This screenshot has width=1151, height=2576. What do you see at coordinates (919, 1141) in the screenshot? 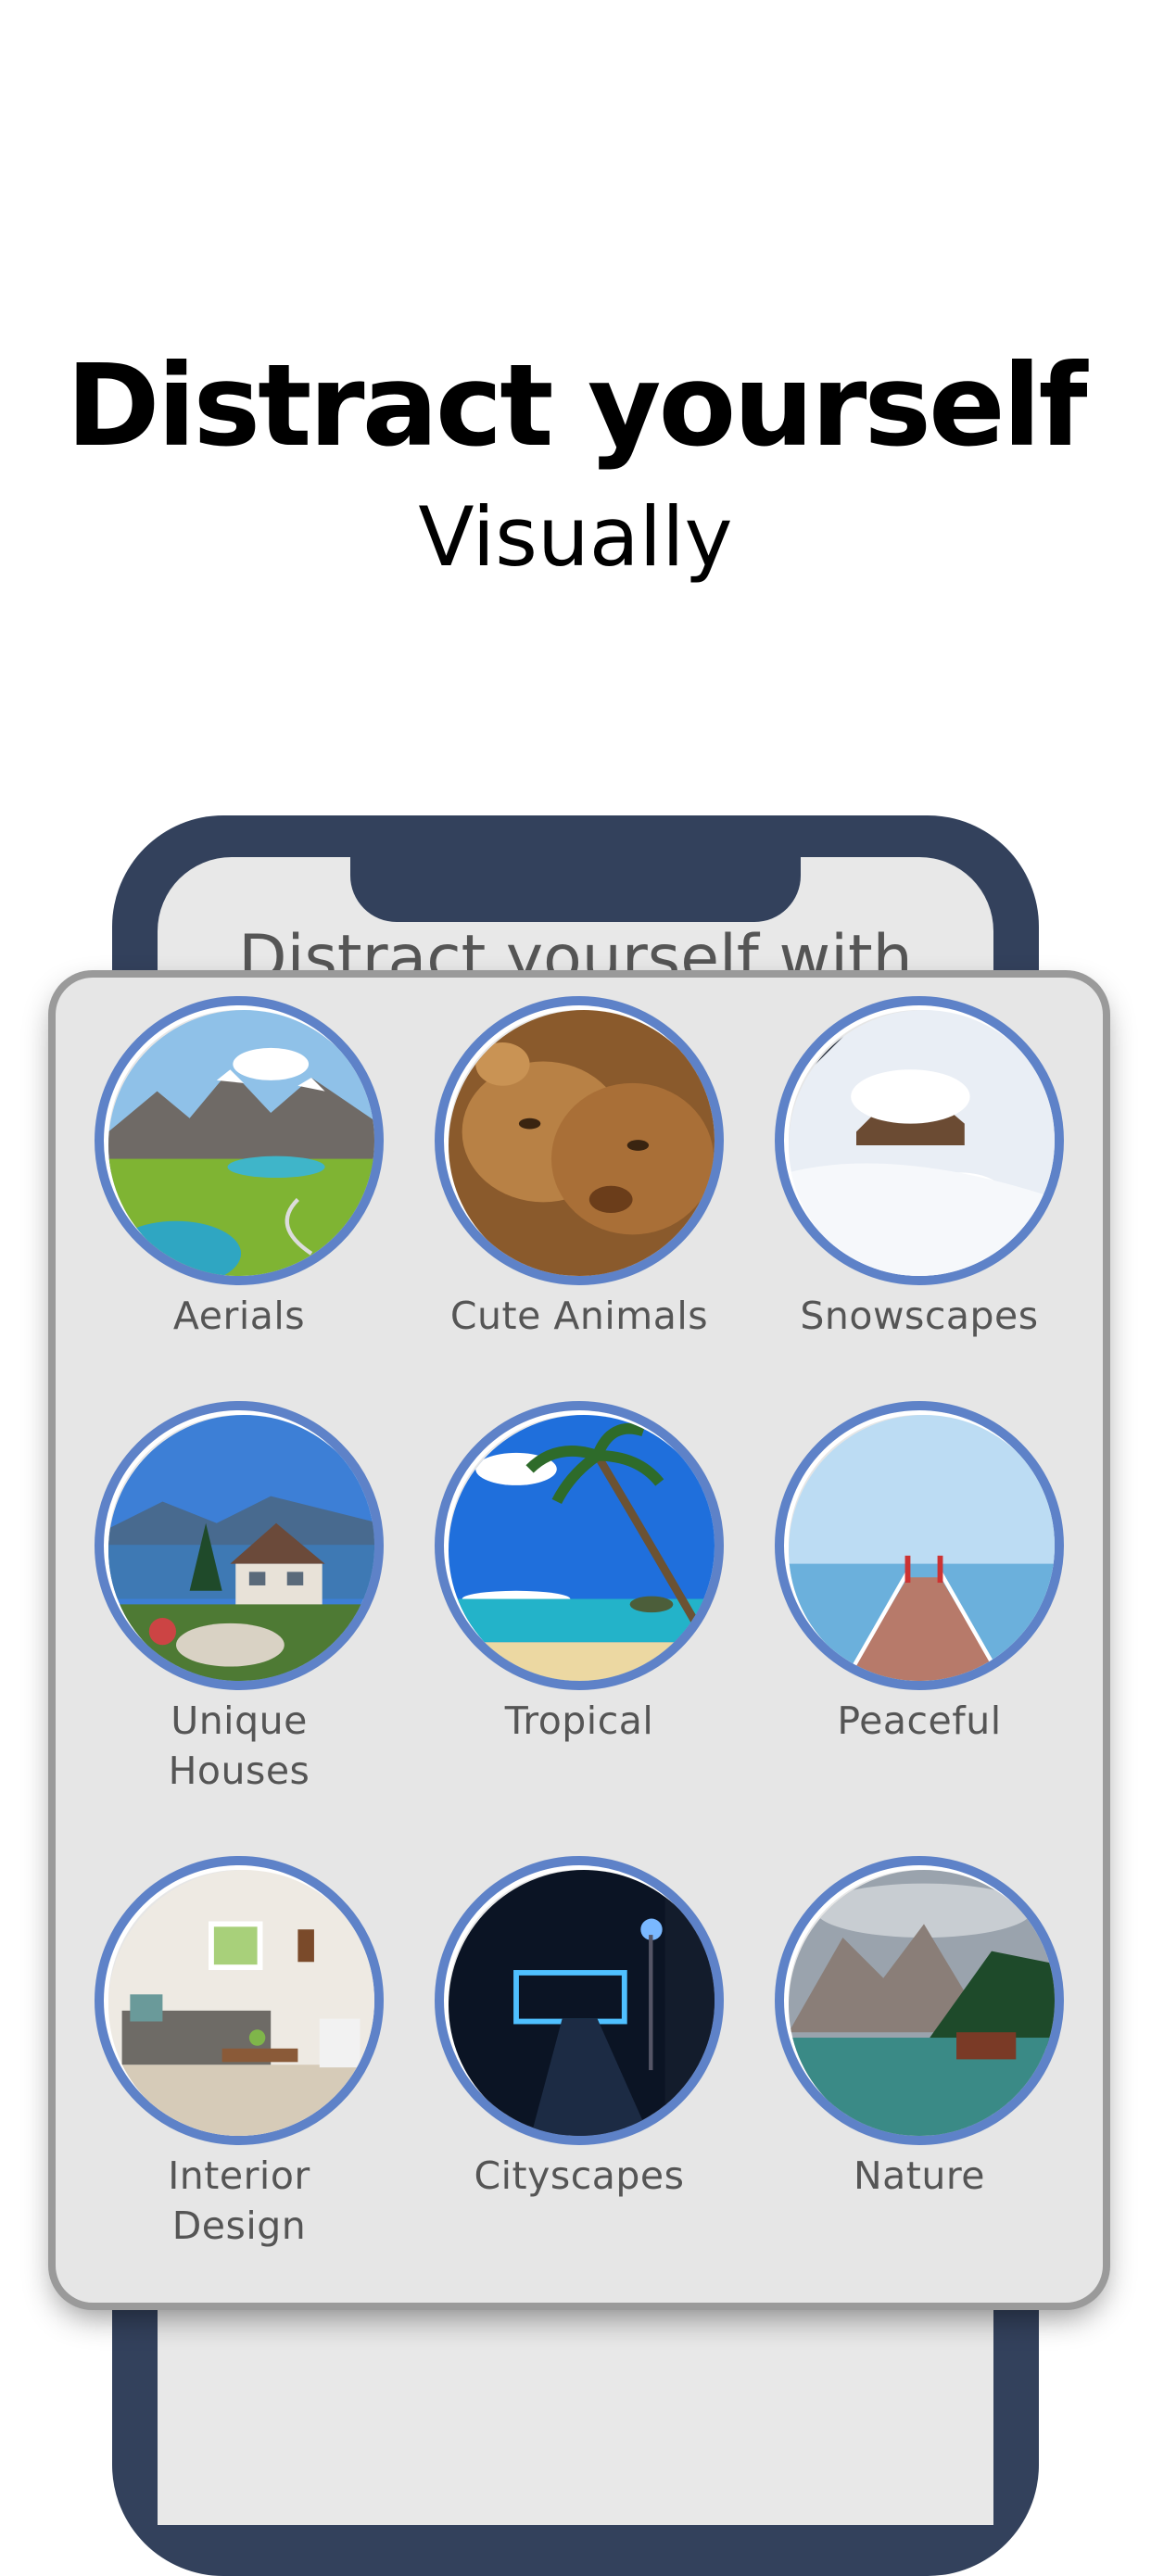
I see `snowy-cabins-image` at bounding box center [919, 1141].